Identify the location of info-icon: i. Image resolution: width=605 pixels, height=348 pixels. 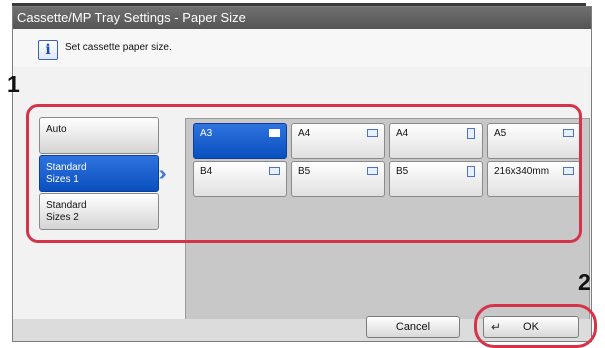
(48, 50).